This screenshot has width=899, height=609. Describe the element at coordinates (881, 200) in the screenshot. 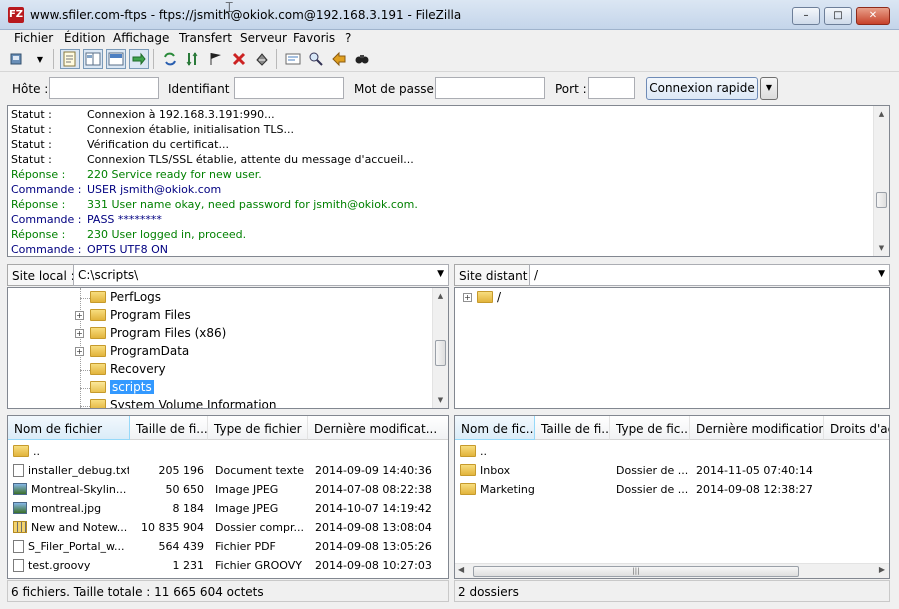

I see `log-scroll-thumb` at that location.